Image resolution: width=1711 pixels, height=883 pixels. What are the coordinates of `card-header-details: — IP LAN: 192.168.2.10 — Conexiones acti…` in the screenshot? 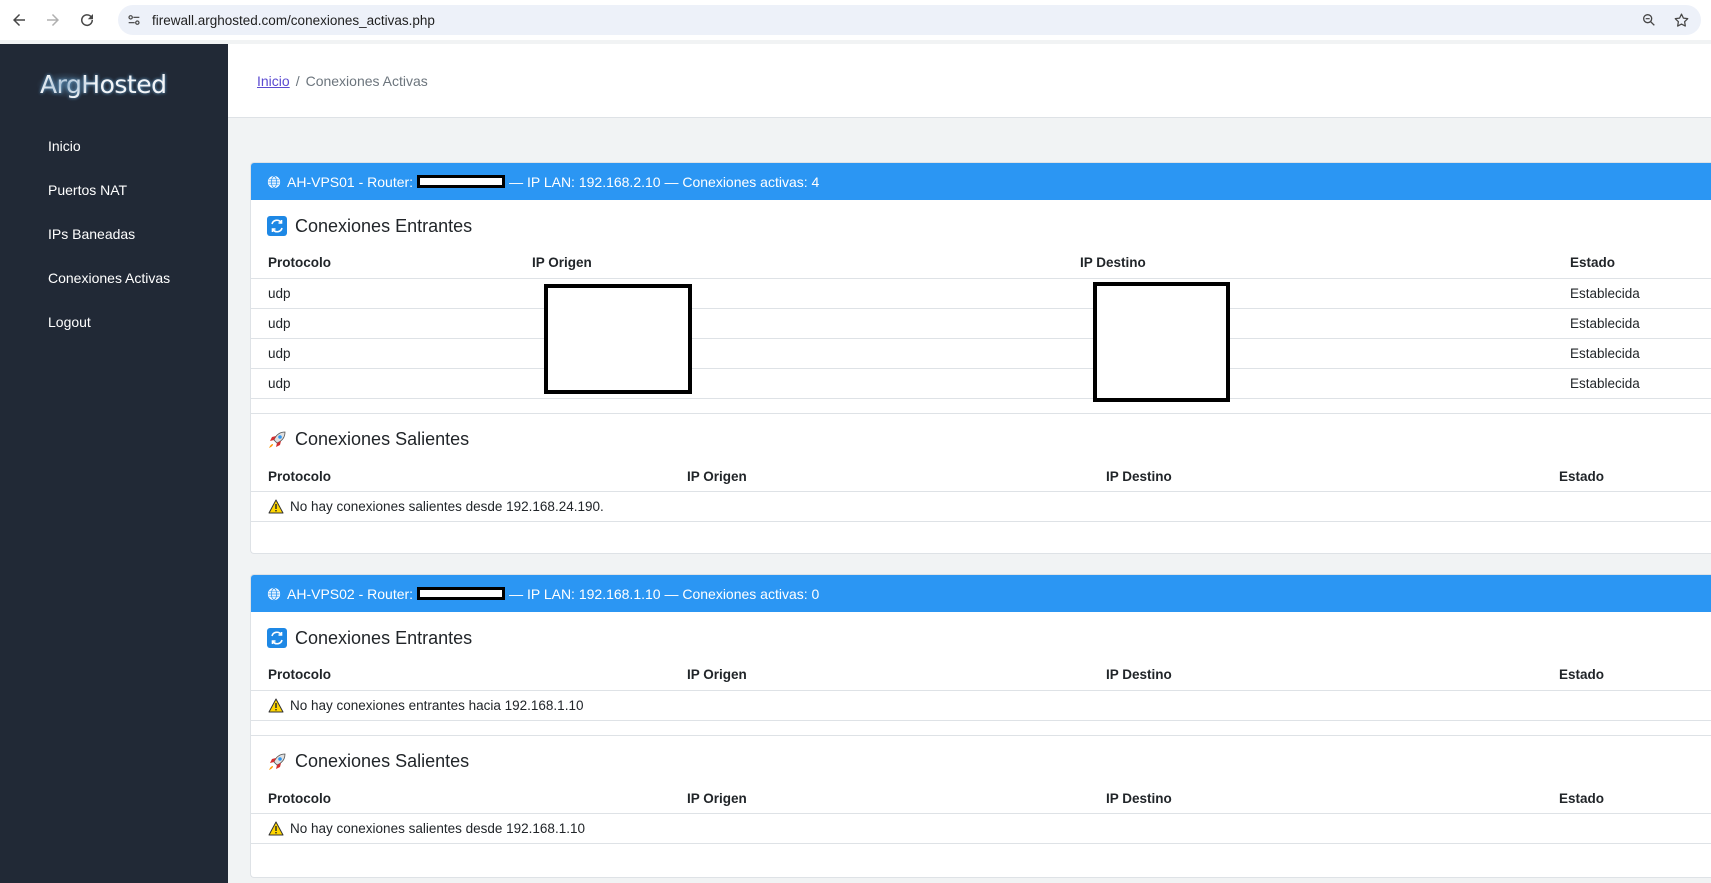 It's located at (664, 181).